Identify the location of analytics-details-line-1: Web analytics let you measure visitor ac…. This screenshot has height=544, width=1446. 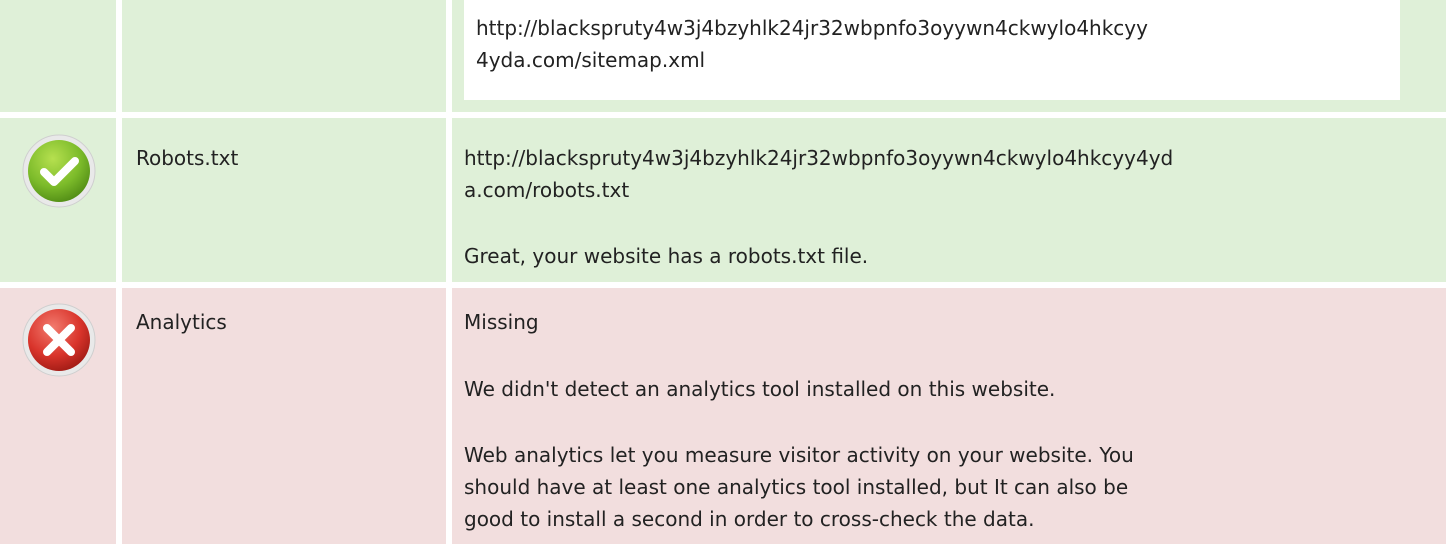
(799, 455).